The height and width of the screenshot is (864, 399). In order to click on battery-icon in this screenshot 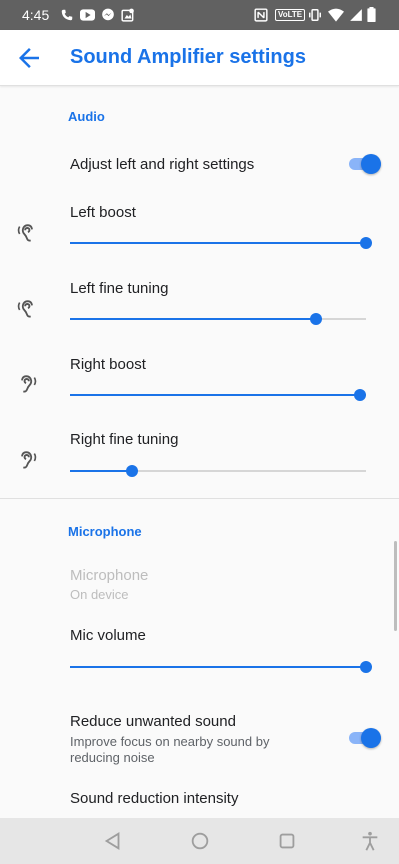, I will do `click(371, 14)`.